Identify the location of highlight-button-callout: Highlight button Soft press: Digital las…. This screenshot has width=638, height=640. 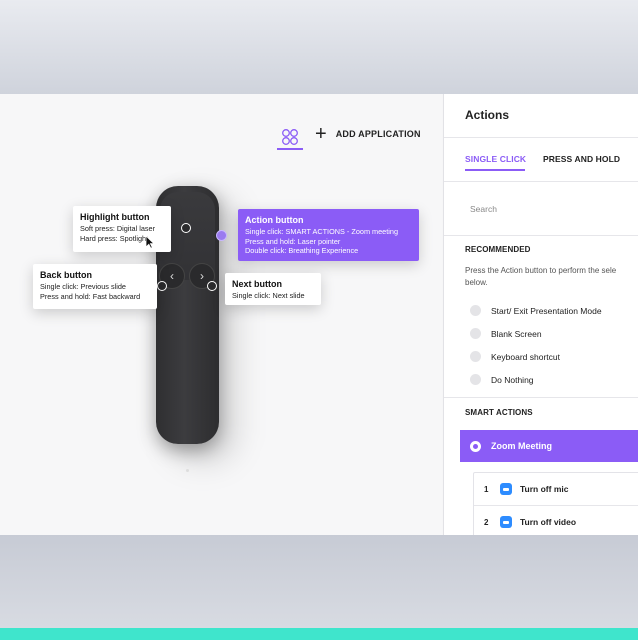
(122, 229).